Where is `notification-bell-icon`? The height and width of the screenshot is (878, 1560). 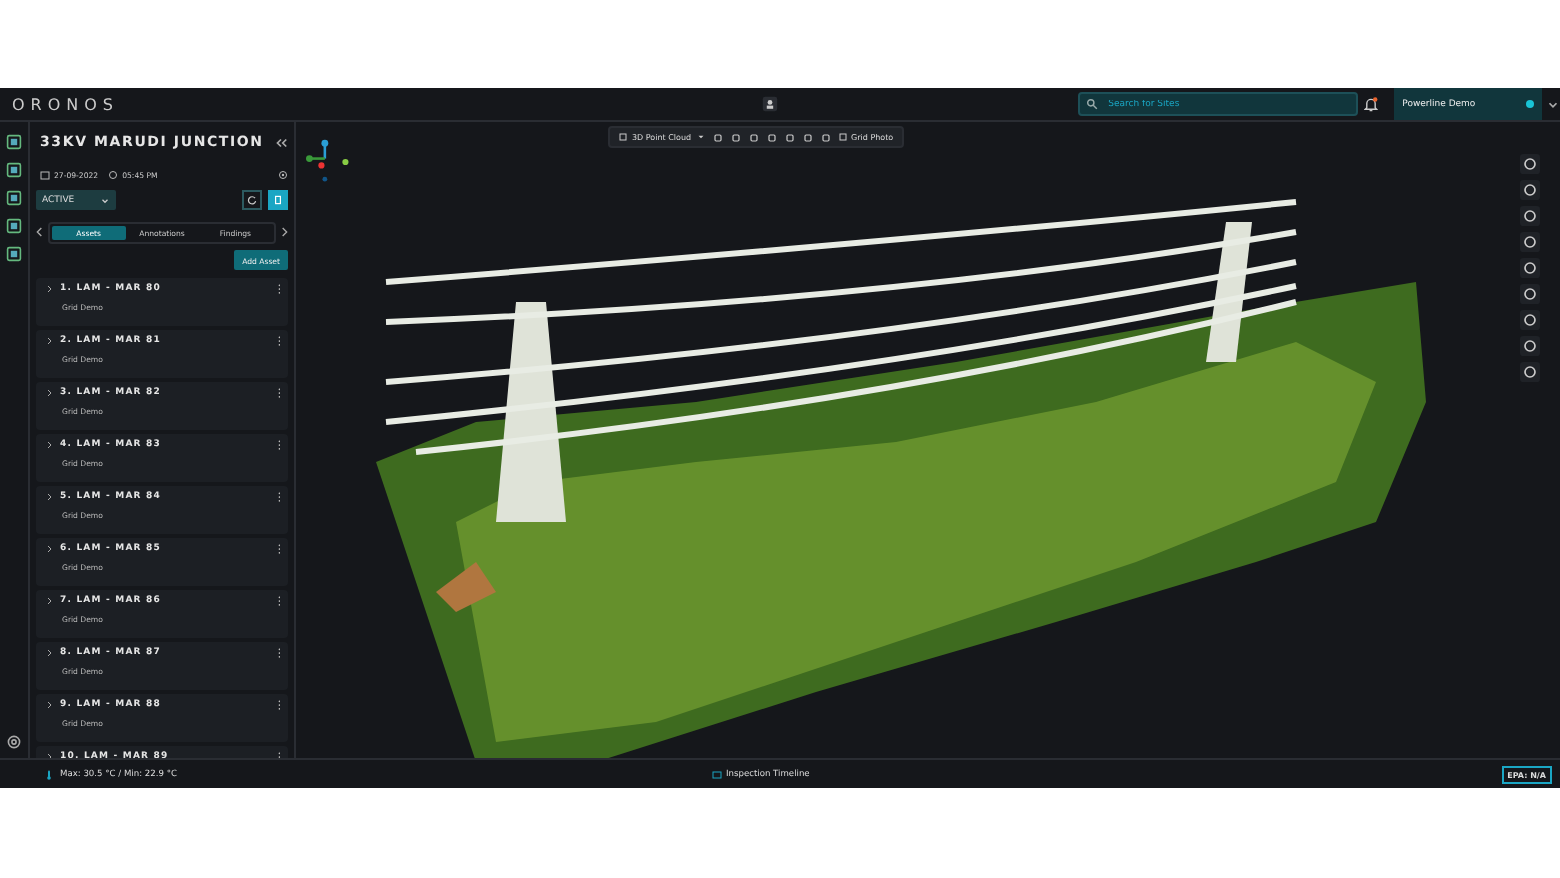
notification-bell-icon is located at coordinates (1371, 104).